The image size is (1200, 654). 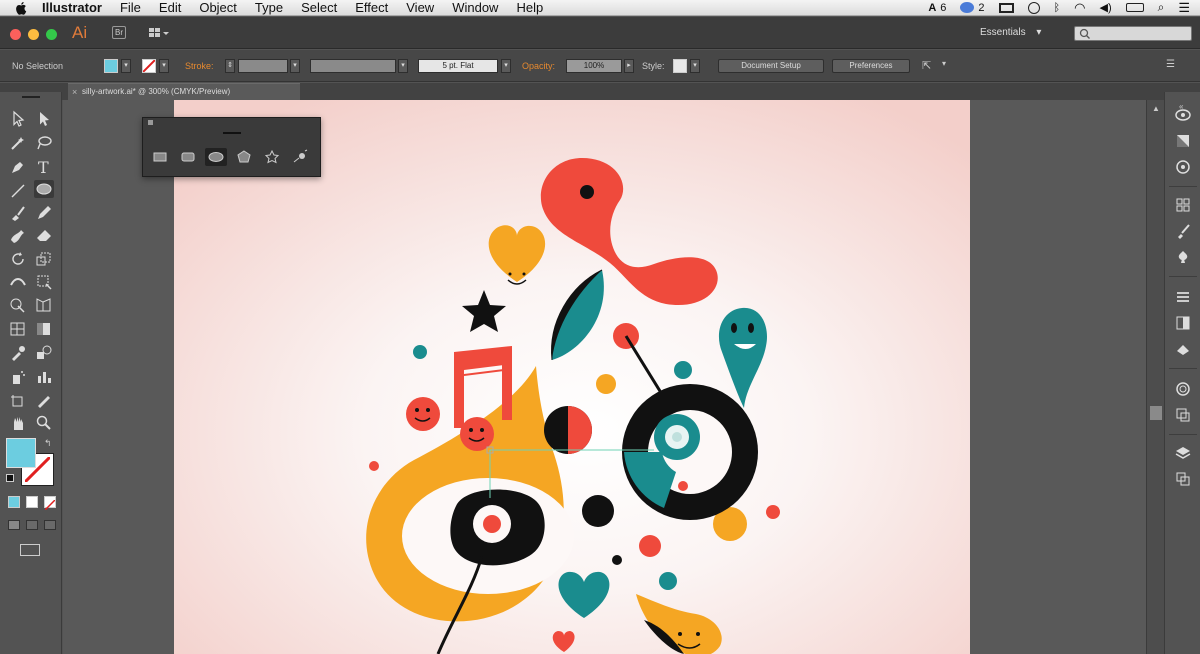 What do you see at coordinates (164, 66) in the screenshot?
I see `stroke-dropdown: ▾` at bounding box center [164, 66].